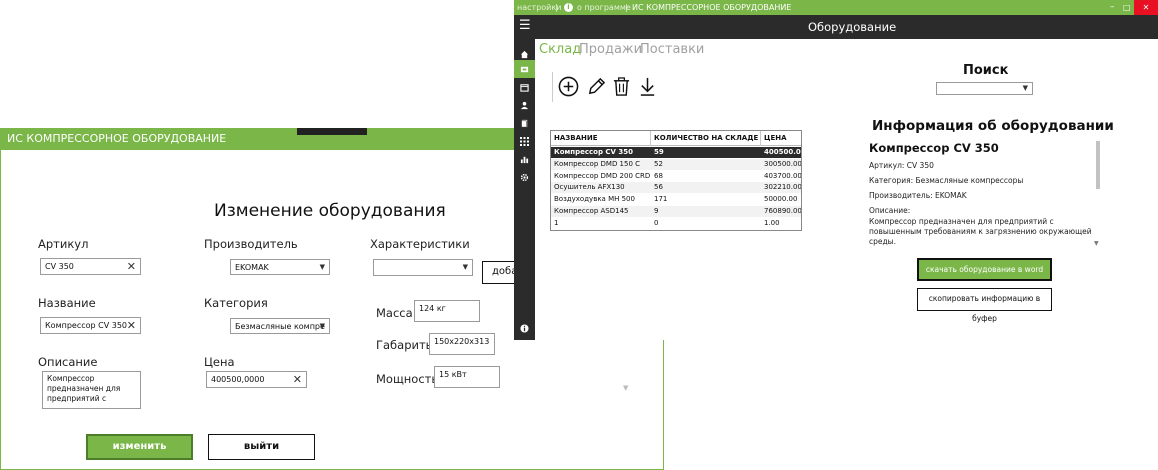 The width and height of the screenshot is (1158, 470). I want to click on table-cell: 400500.00, so click(782, 152).